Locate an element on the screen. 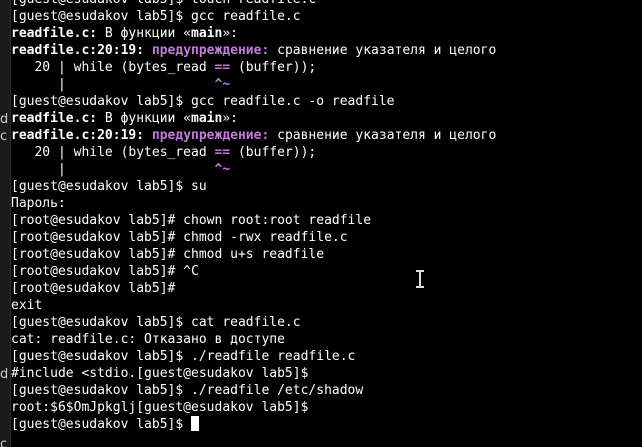  terminal-line: [root@esudakov lab5]# is located at coordinates (326, 288).